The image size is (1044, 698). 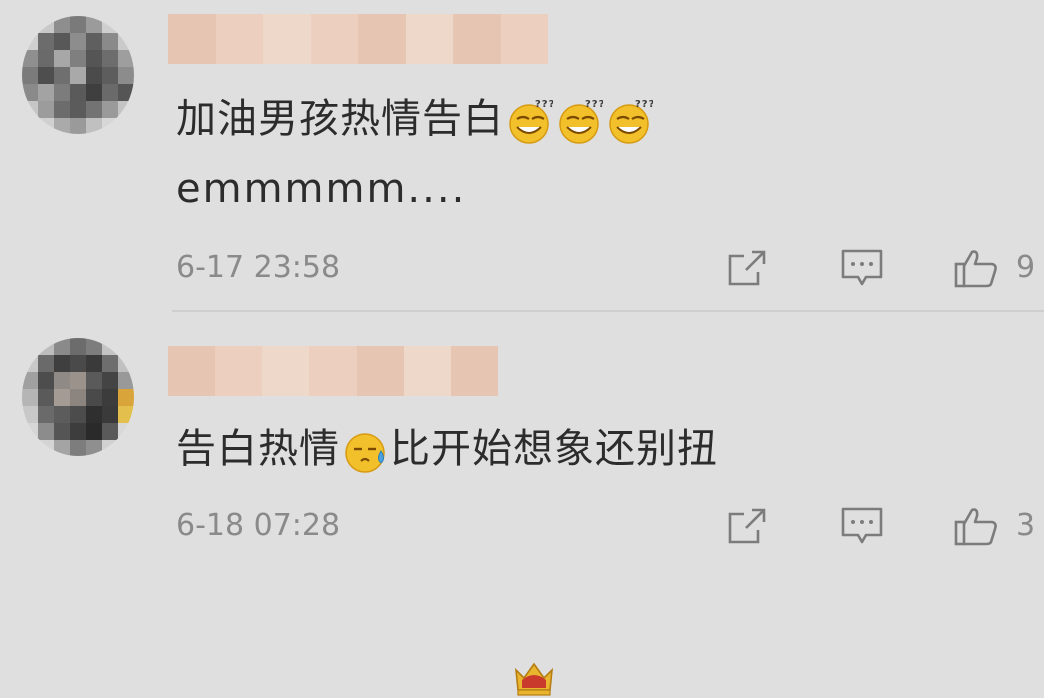 What do you see at coordinates (340, 119) in the screenshot?
I see `comment-text-line: 加油男孩热情告白` at bounding box center [340, 119].